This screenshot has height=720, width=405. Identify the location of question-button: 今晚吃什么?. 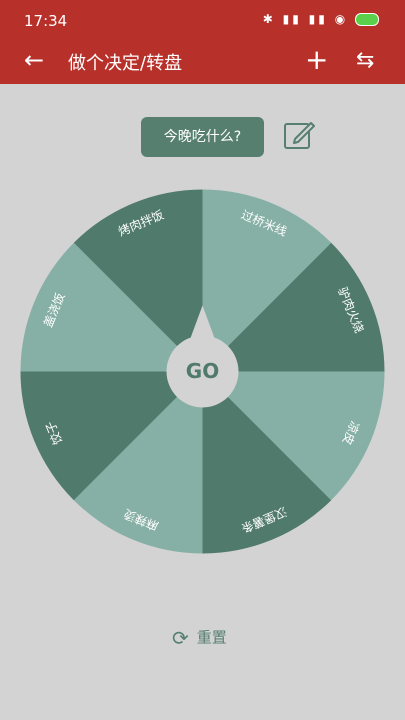
(202, 137).